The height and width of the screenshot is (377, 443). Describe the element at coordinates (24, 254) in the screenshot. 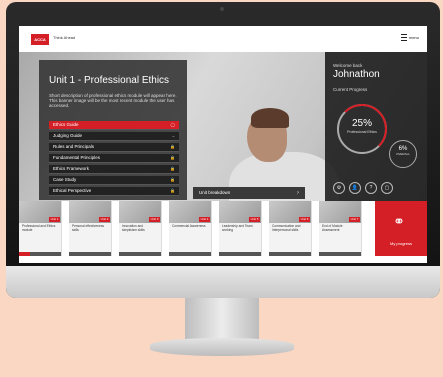

I see `unit-progress-fill` at that location.